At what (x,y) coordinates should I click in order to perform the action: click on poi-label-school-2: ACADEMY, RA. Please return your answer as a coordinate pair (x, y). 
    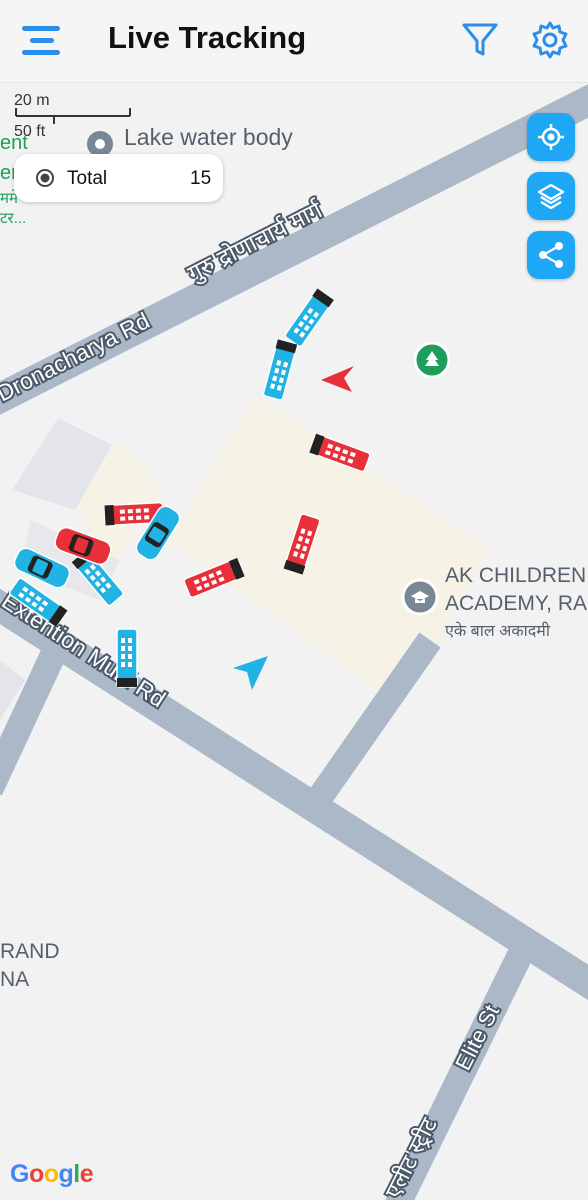
    Looking at the image, I should click on (516, 604).